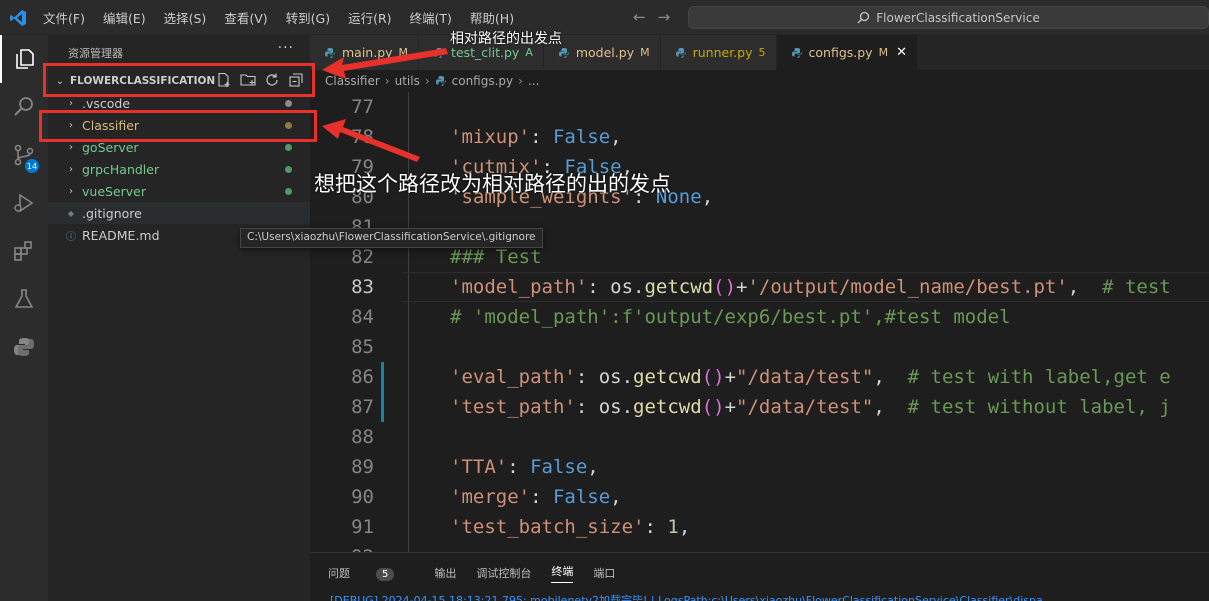 Image resolution: width=1209 pixels, height=601 pixels. I want to click on menu-view: 查看(V), so click(245, 17).